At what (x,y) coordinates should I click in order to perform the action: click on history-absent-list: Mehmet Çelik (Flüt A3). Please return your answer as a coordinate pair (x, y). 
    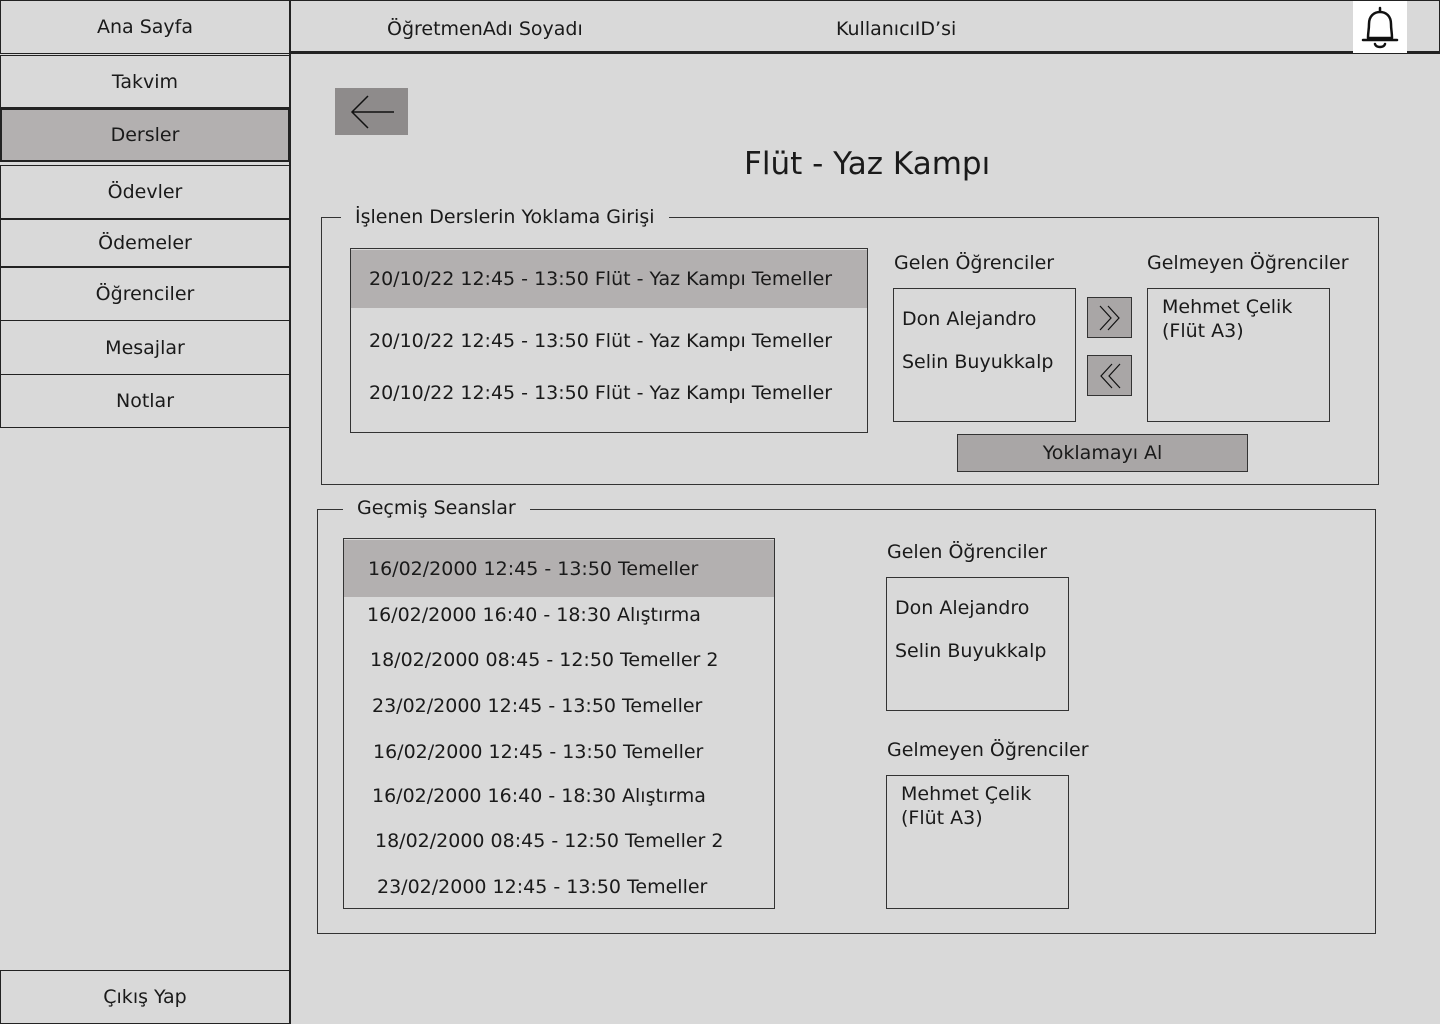
    Looking at the image, I should click on (977, 842).